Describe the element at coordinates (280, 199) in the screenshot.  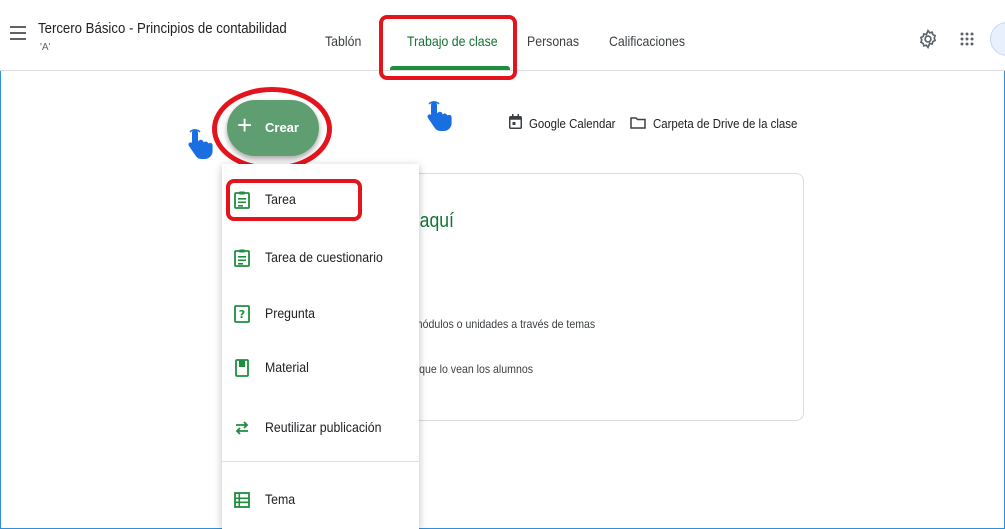
I see `menu-item-label: Tarea` at that location.